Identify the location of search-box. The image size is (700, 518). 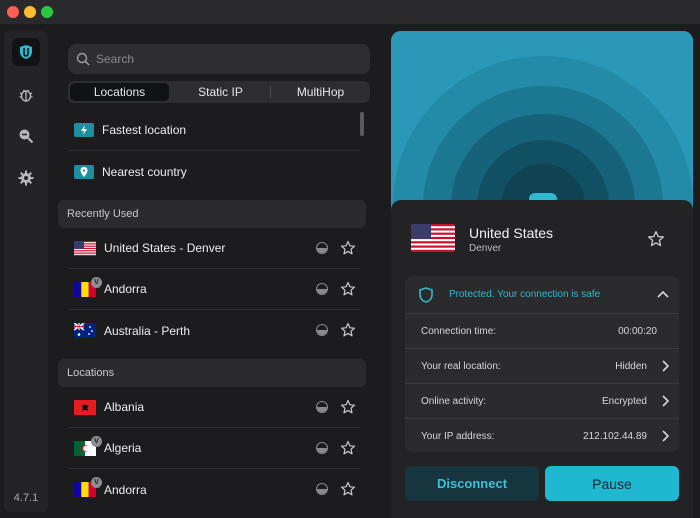
(219, 59).